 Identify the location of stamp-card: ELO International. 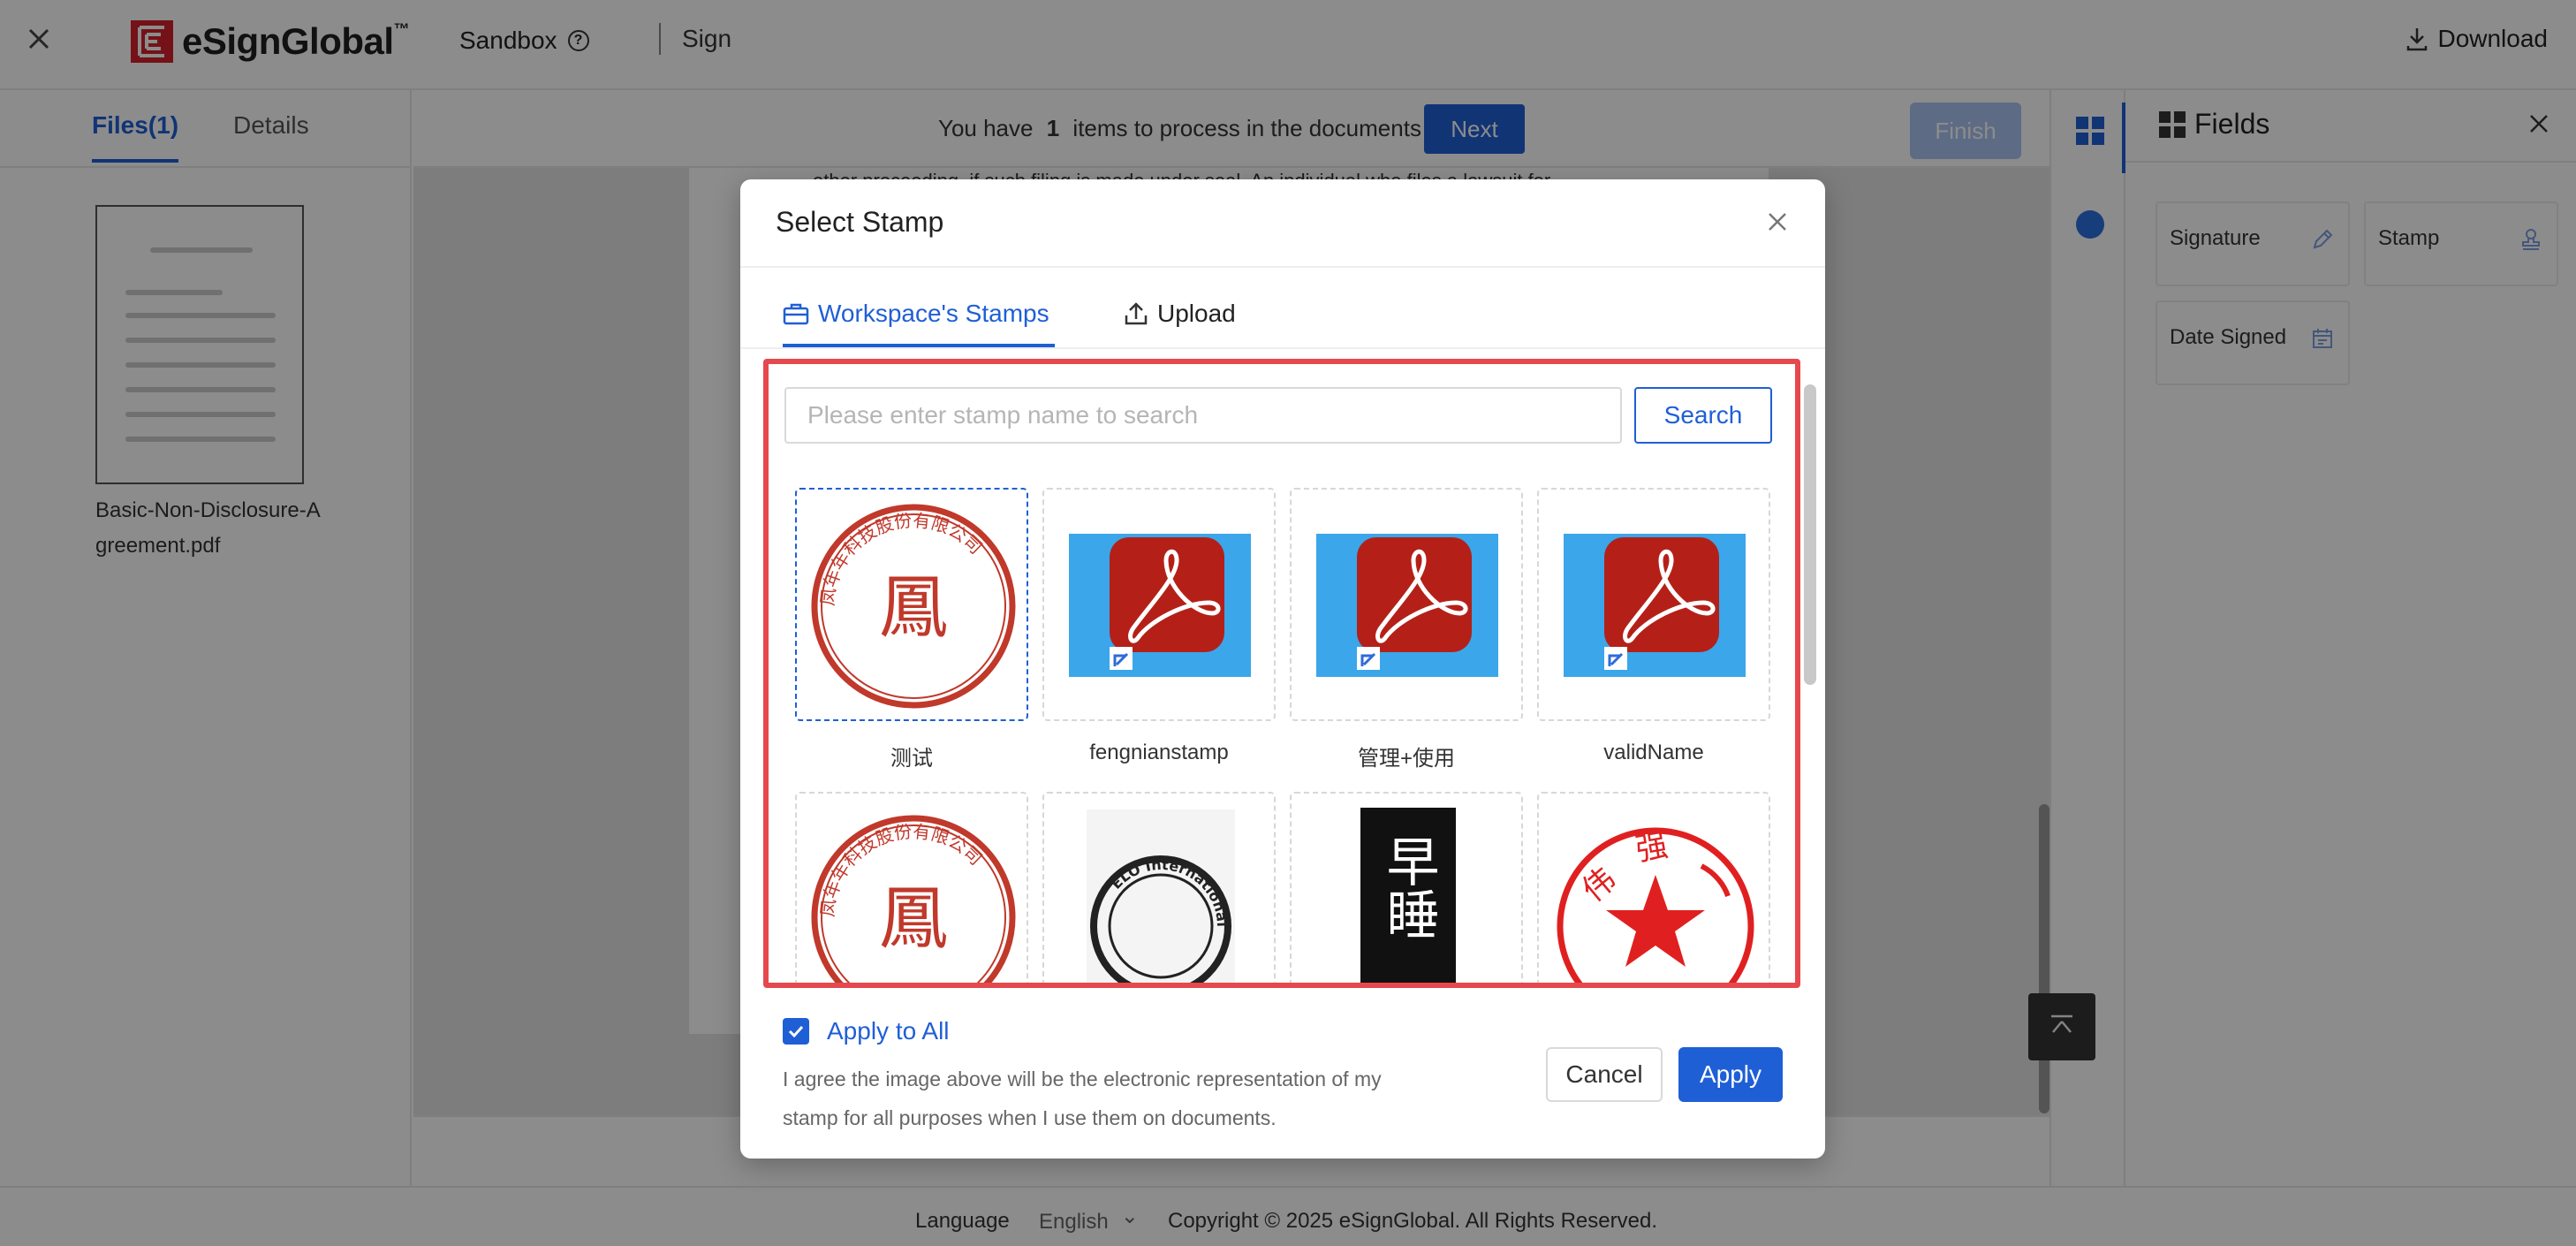
(1159, 887).